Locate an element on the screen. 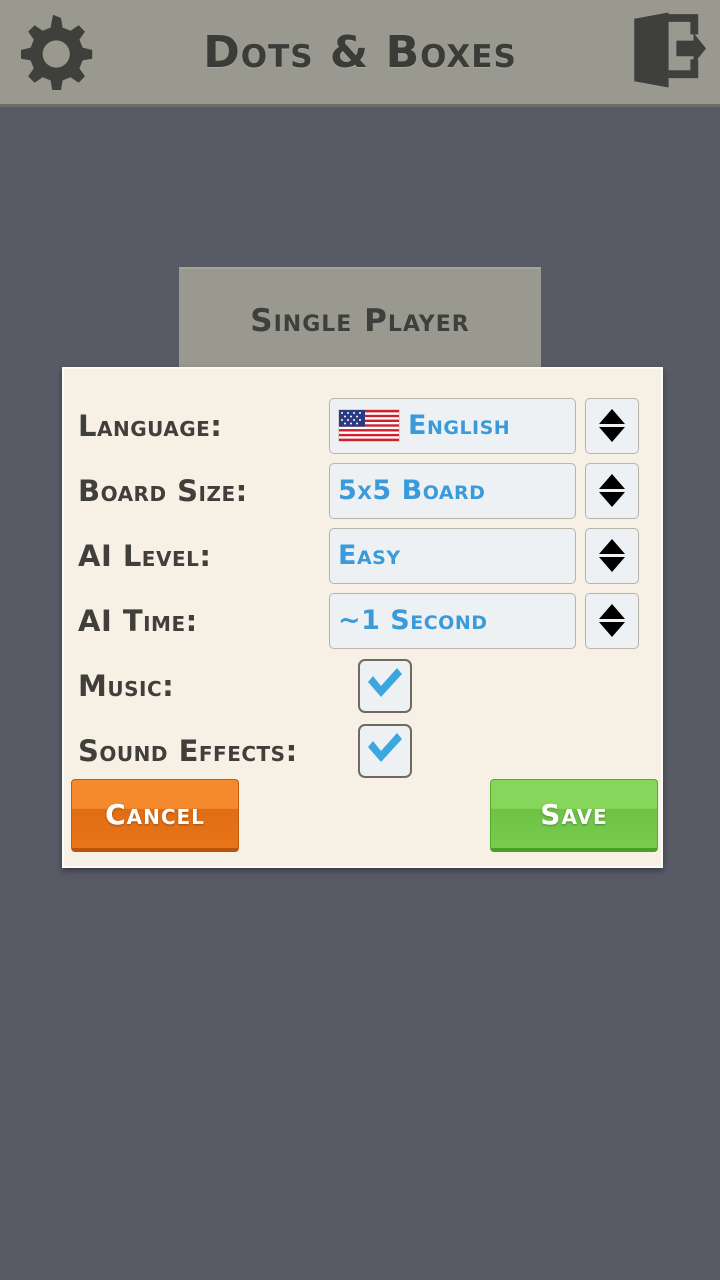 The height and width of the screenshot is (1280, 720). gear-icon is located at coordinates (53, 52).